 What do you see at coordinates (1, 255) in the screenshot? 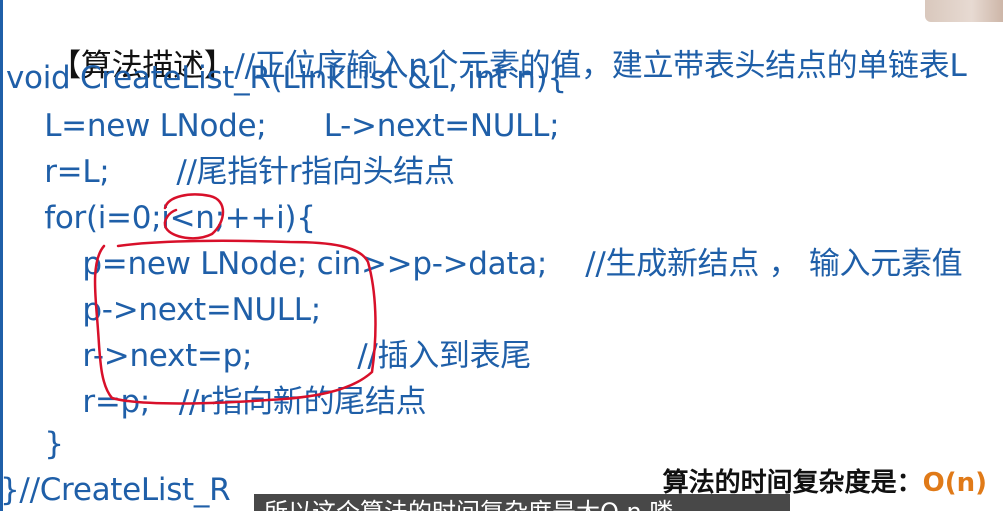
I see `slide-left-border` at bounding box center [1, 255].